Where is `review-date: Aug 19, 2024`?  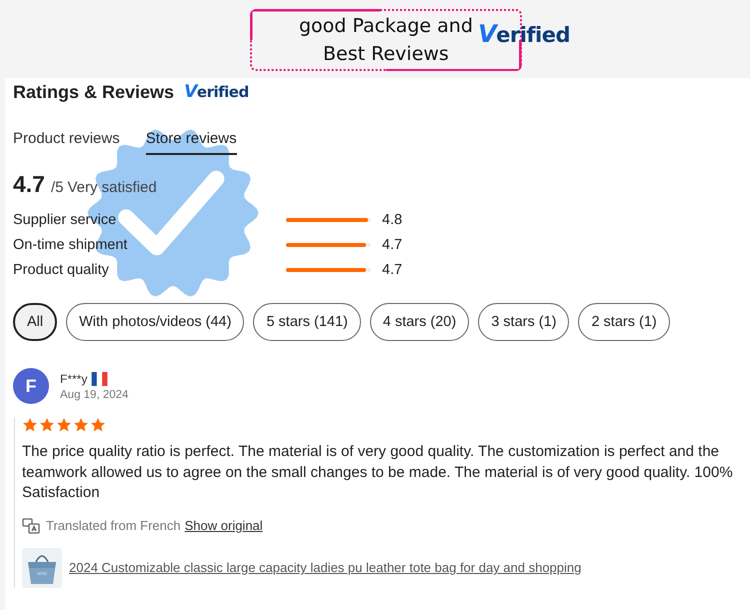
review-date: Aug 19, 2024 is located at coordinates (94, 394).